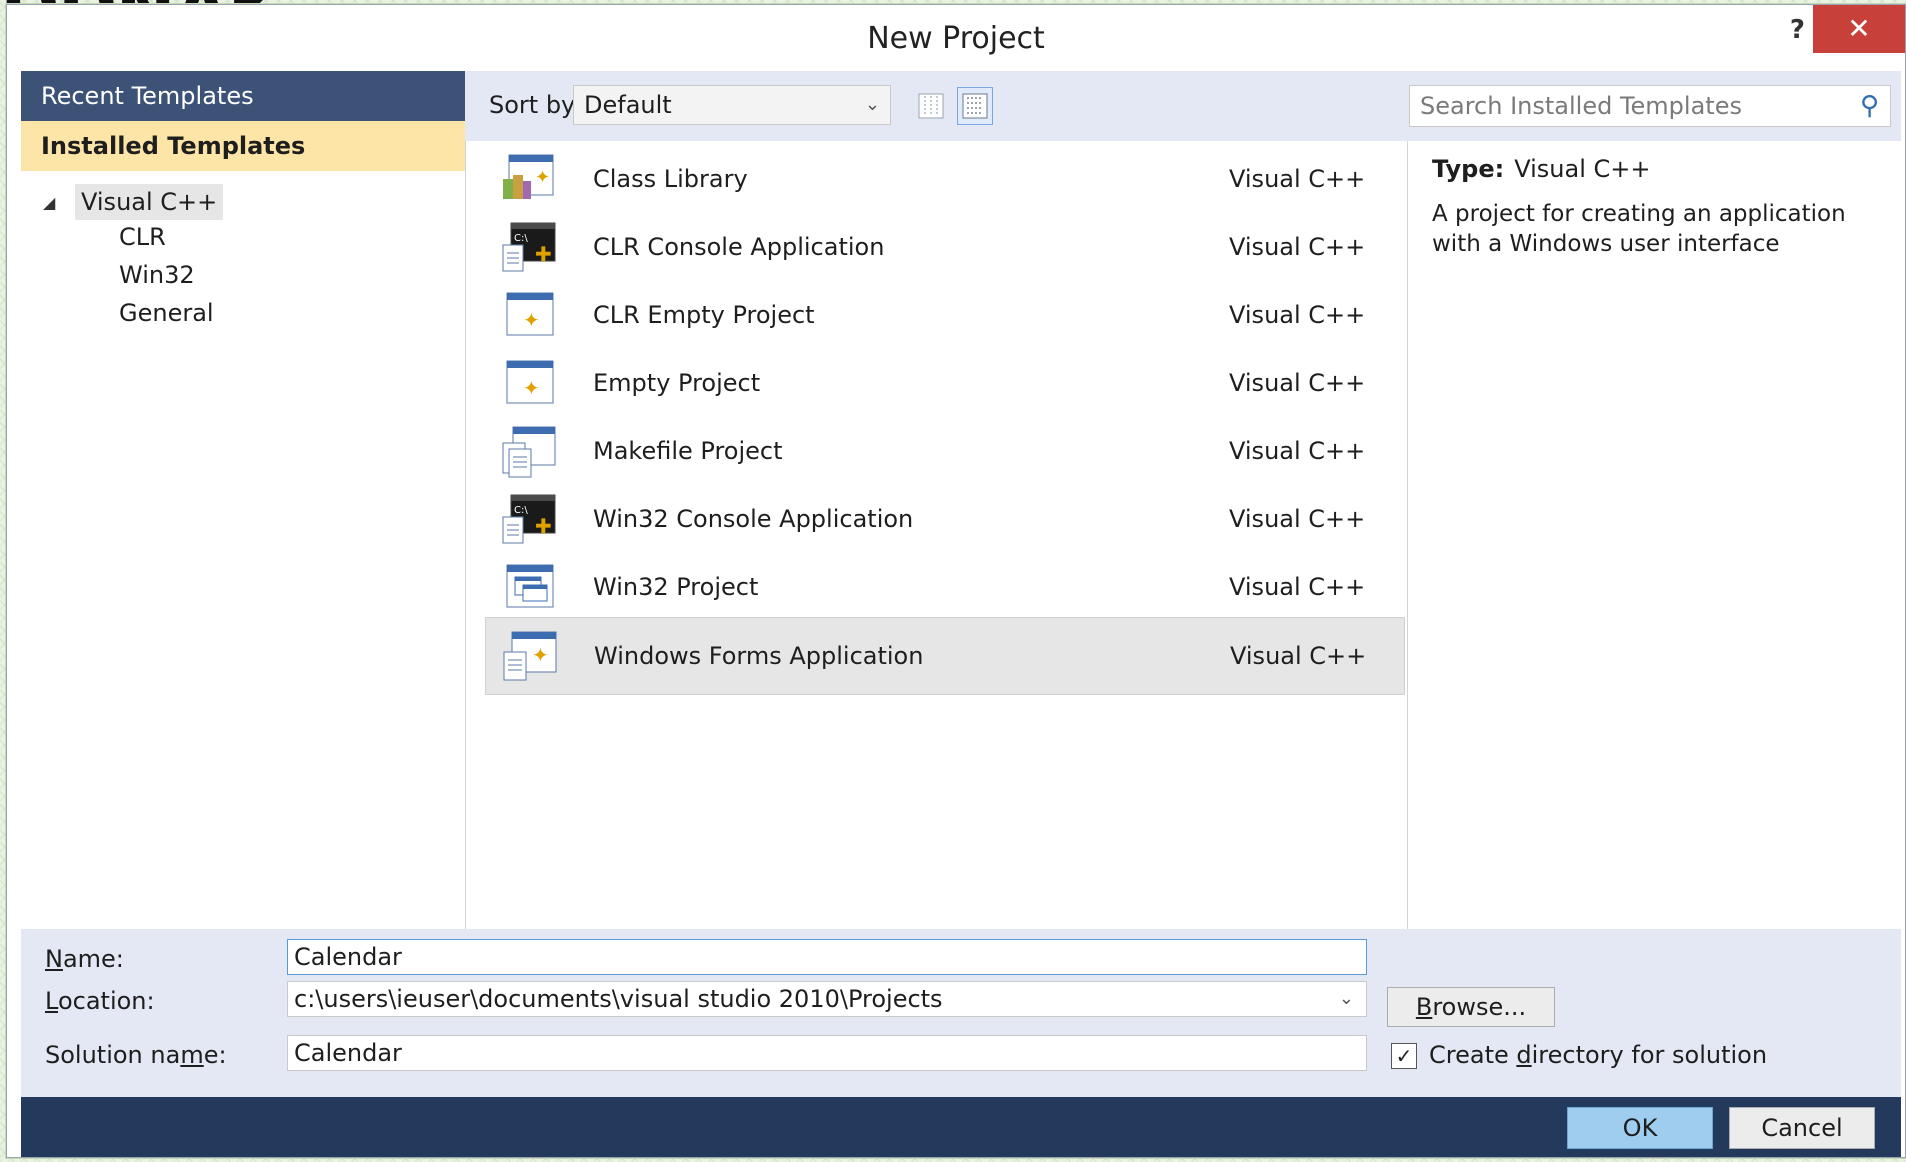  What do you see at coordinates (945, 384) in the screenshot?
I see `template-row-empty-project: ✦ Empty Project Visual C++` at bounding box center [945, 384].